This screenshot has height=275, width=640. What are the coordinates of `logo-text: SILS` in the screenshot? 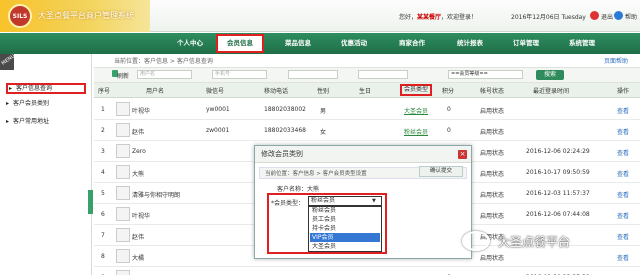 It's located at (20, 16).